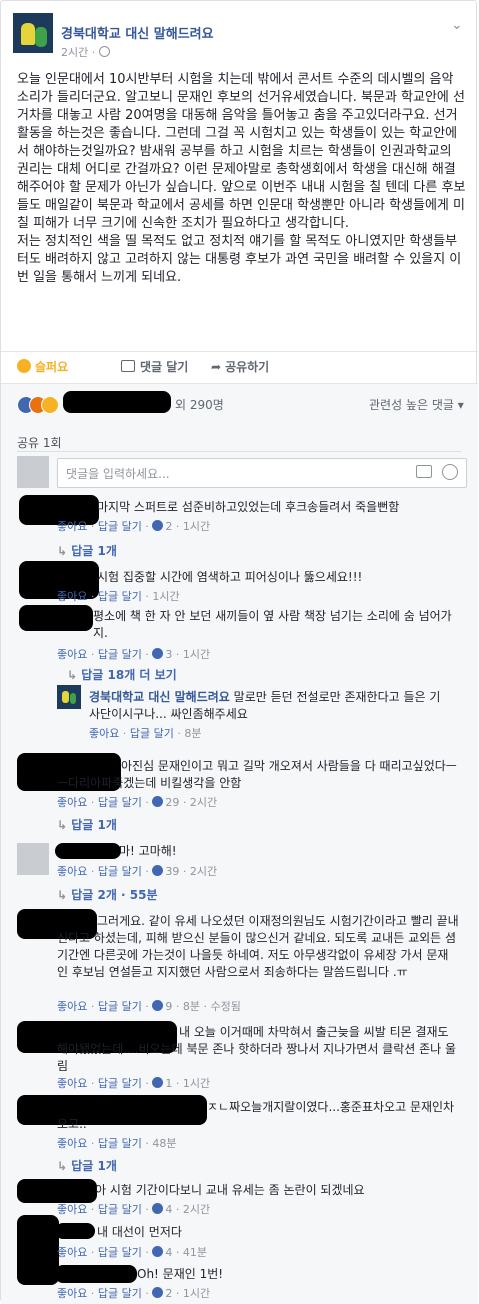 This screenshot has height=1304, width=479. I want to click on post-menu-button: ⌄, so click(457, 25).